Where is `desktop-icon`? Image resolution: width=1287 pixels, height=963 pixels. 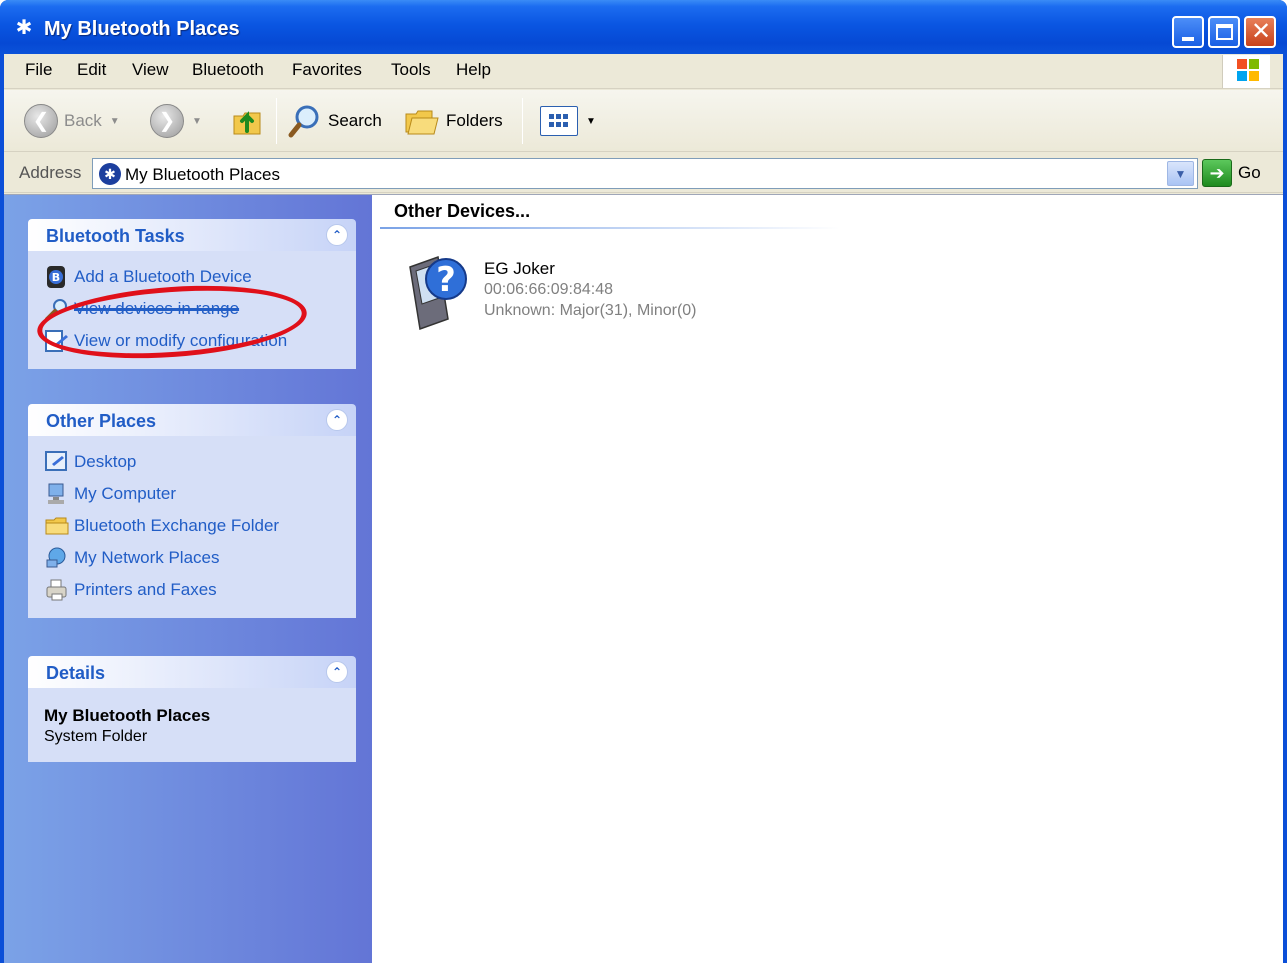
desktop-icon is located at coordinates (57, 462).